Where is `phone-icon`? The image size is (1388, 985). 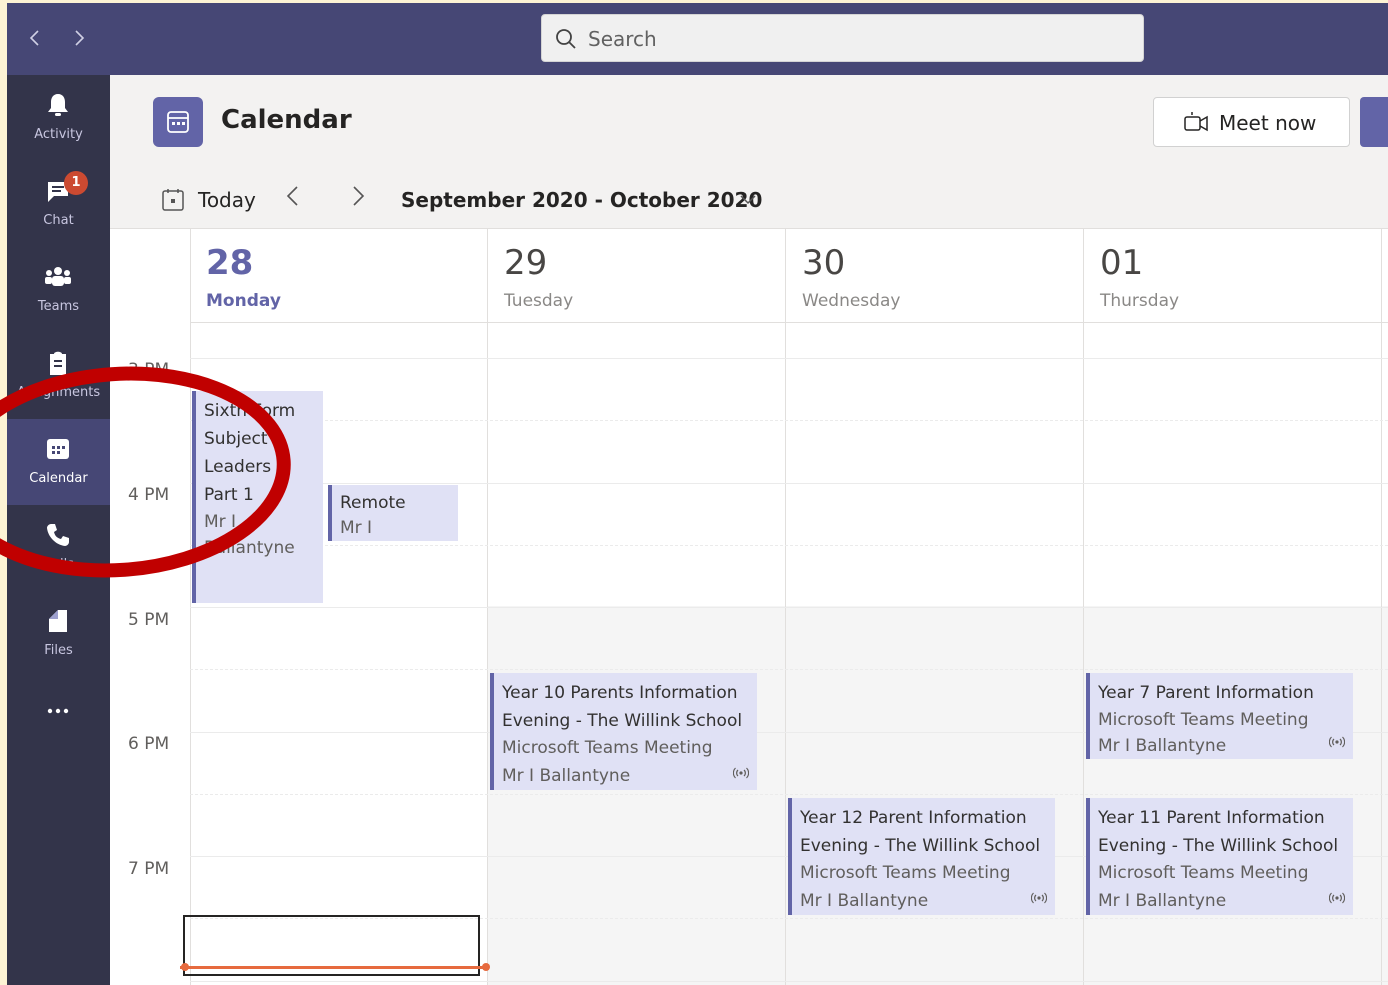
phone-icon is located at coordinates (58, 535).